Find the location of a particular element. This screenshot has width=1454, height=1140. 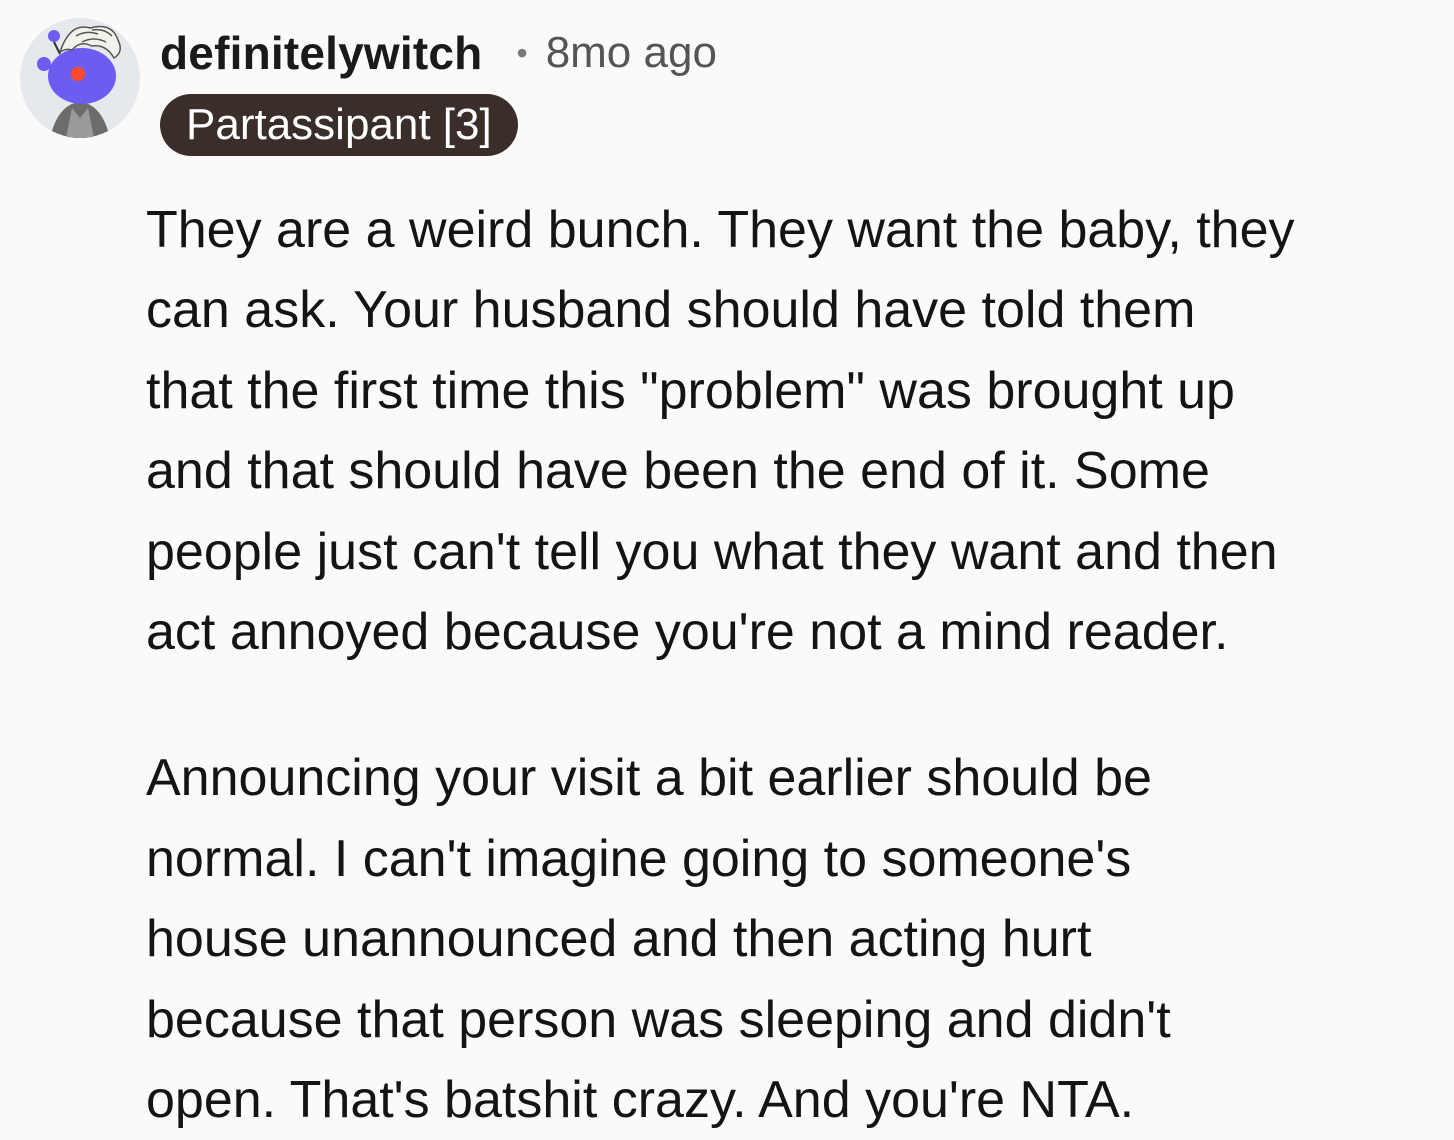

text-line: house unannounced and then acting hurt is located at coordinates (619, 939).